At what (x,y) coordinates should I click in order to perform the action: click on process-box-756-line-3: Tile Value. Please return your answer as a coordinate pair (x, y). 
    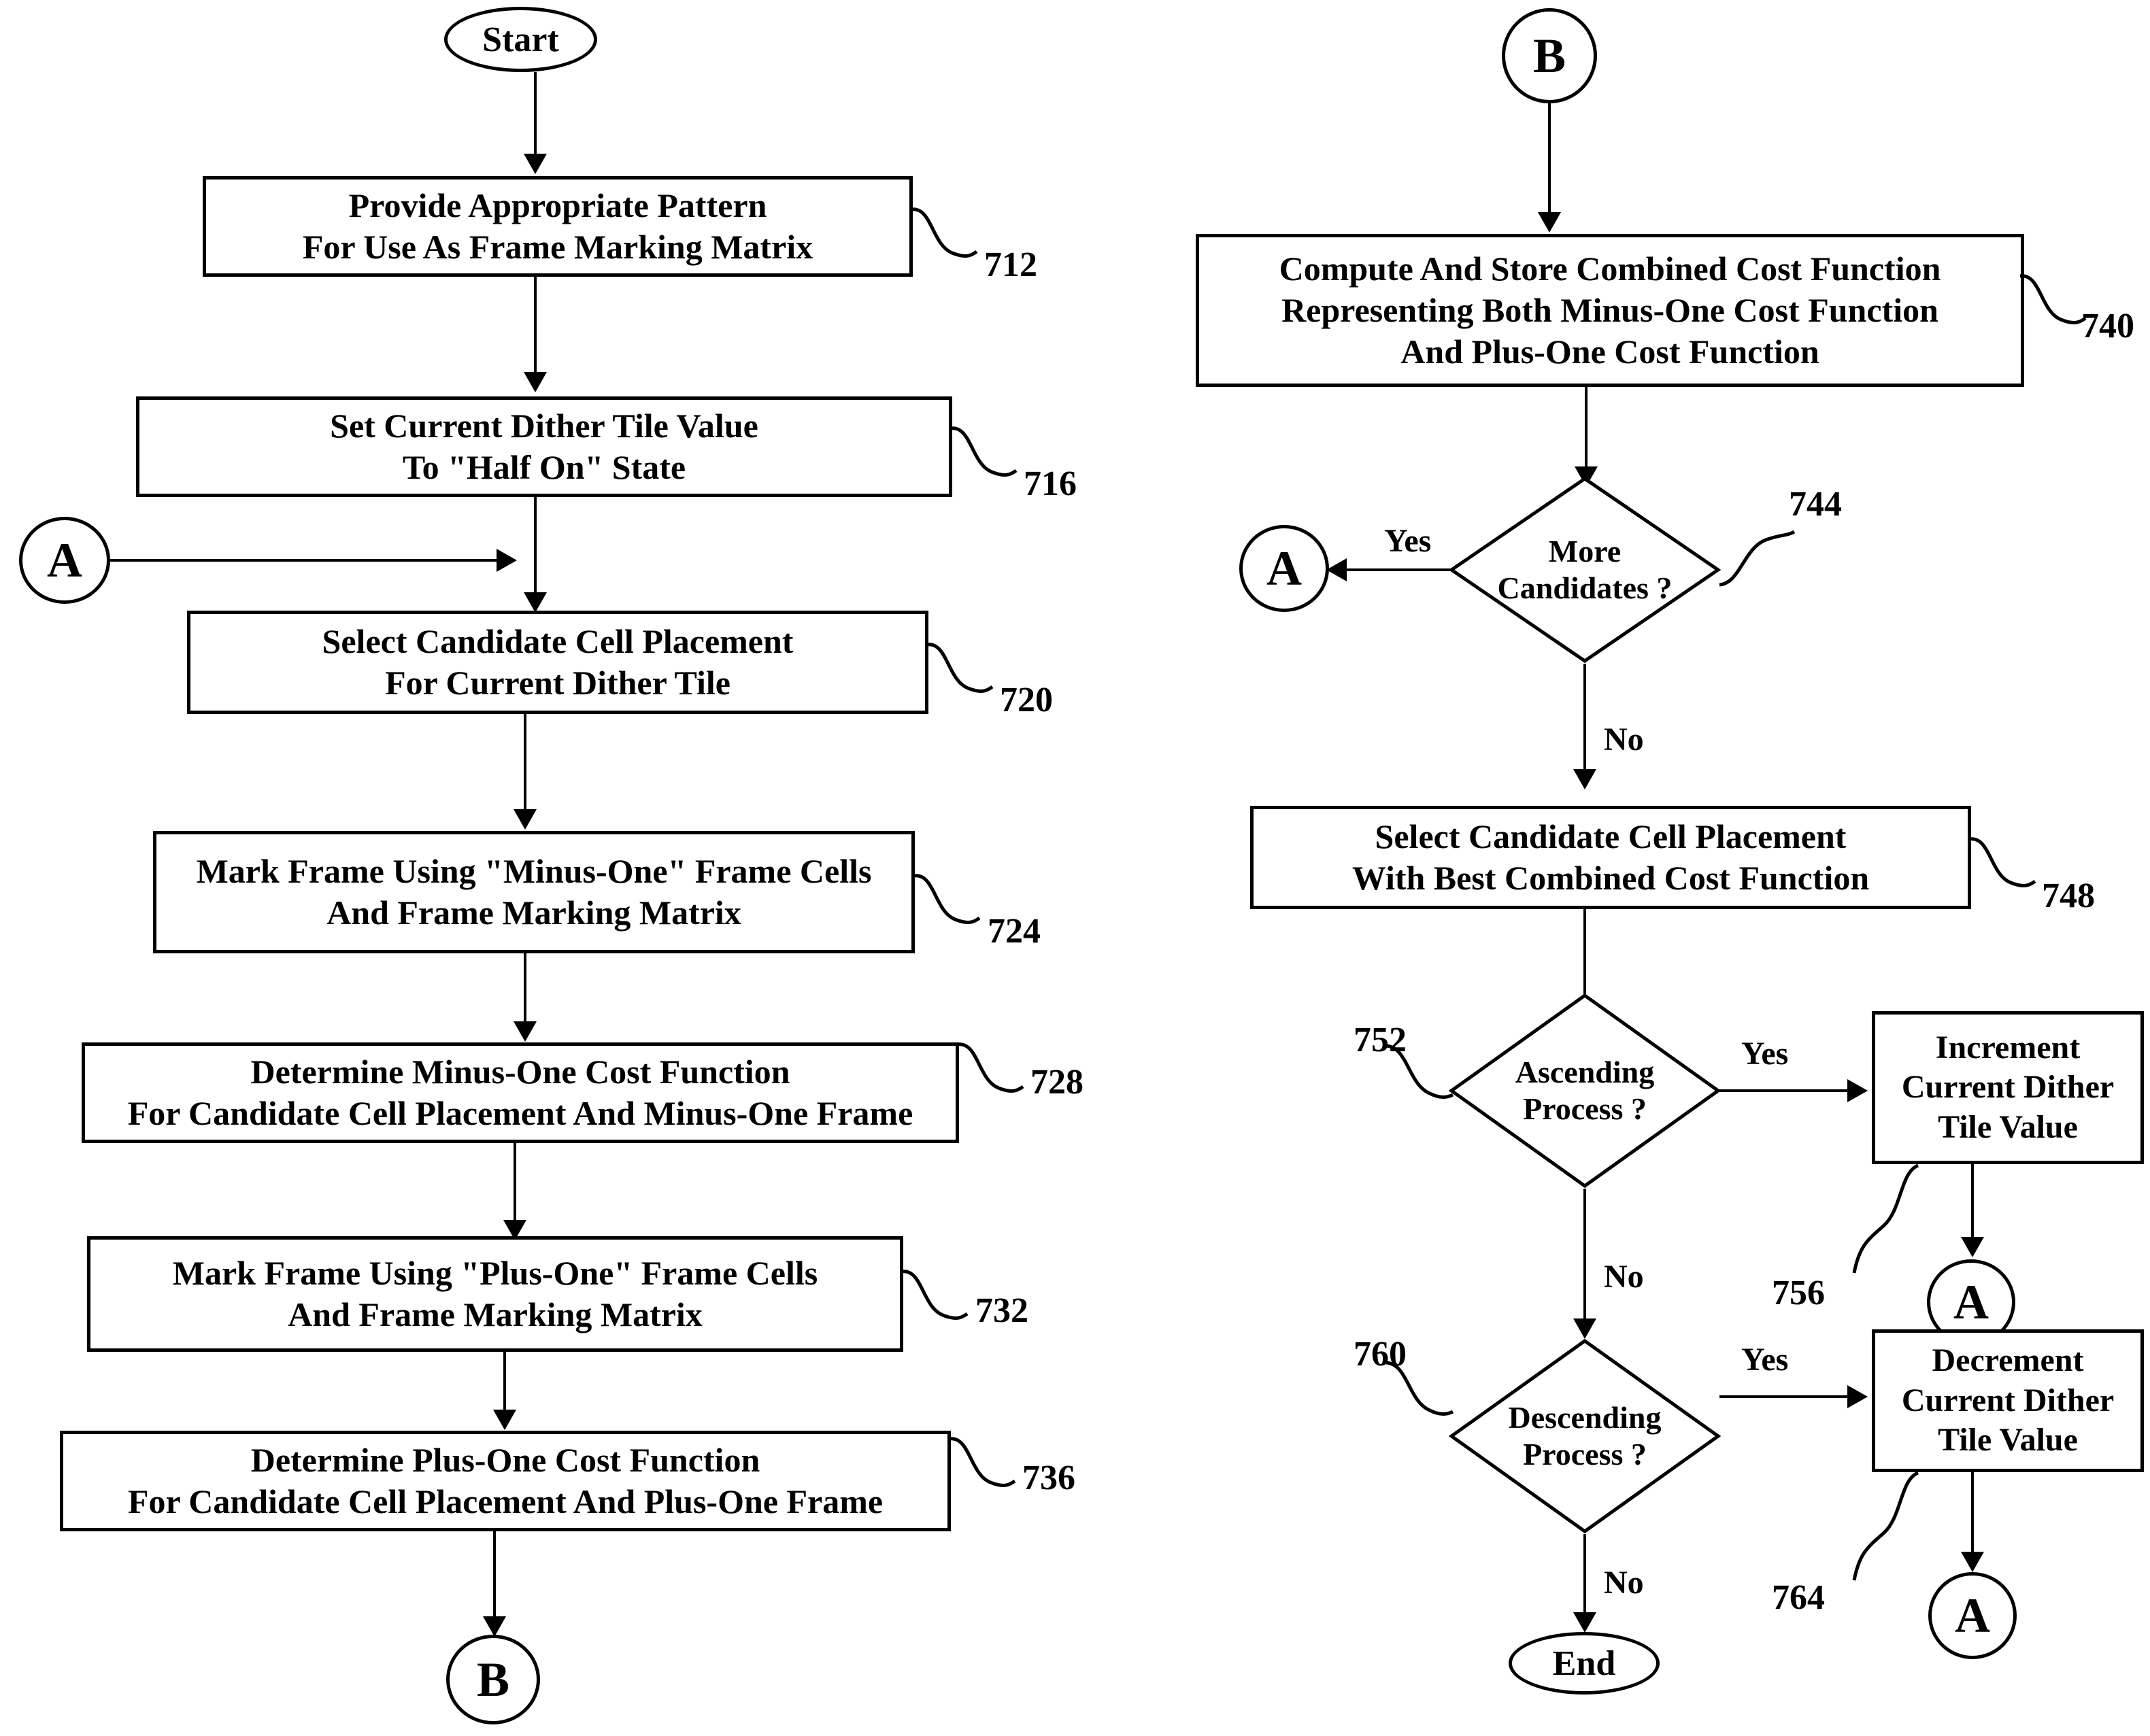
    Looking at the image, I should click on (2008, 1126).